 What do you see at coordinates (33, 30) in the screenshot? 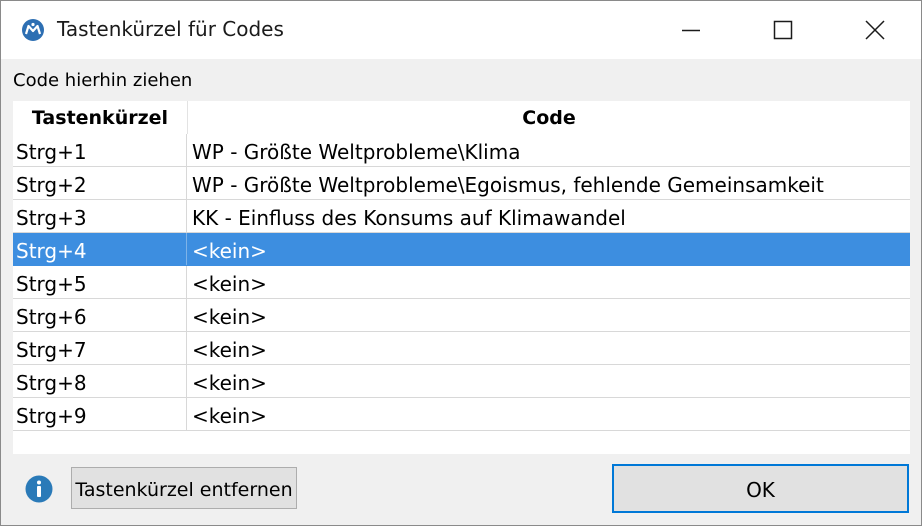
I see `app-logo-icon` at bounding box center [33, 30].